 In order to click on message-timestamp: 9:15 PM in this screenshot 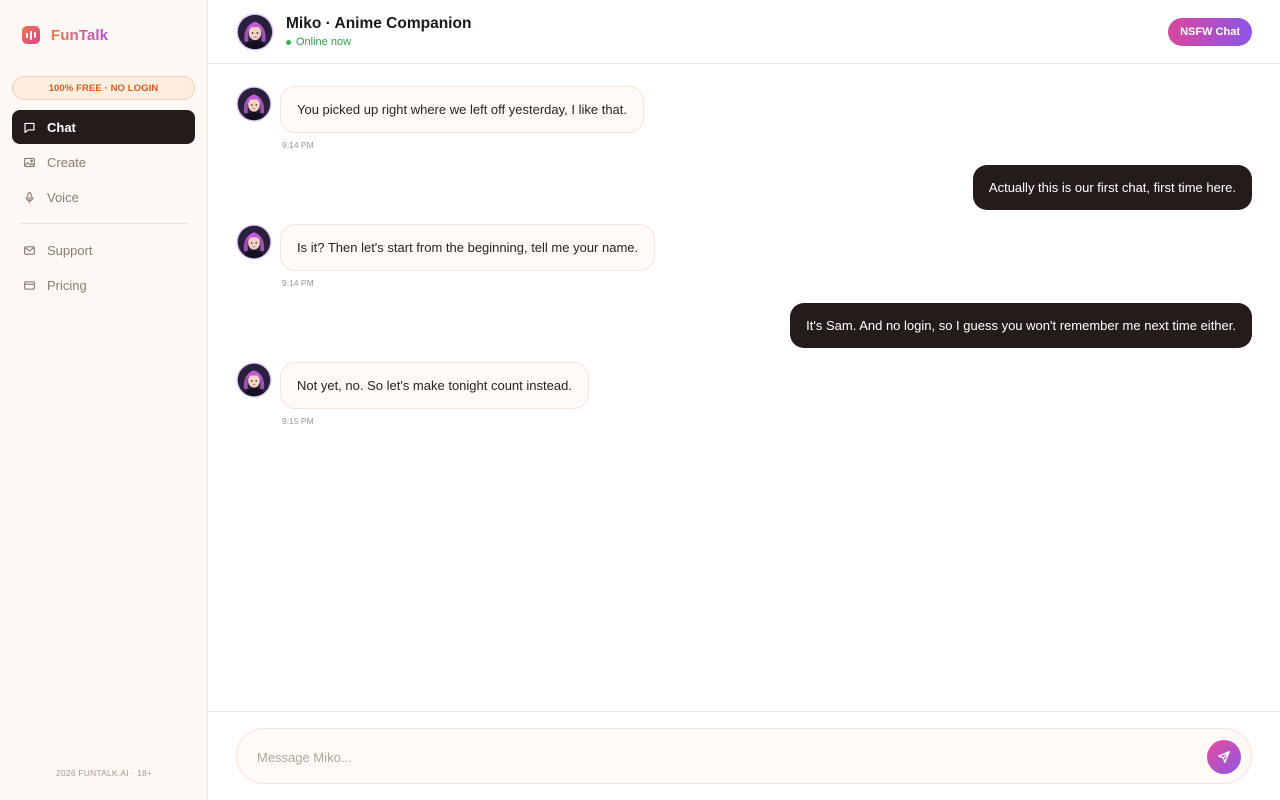, I will do `click(298, 421)`.